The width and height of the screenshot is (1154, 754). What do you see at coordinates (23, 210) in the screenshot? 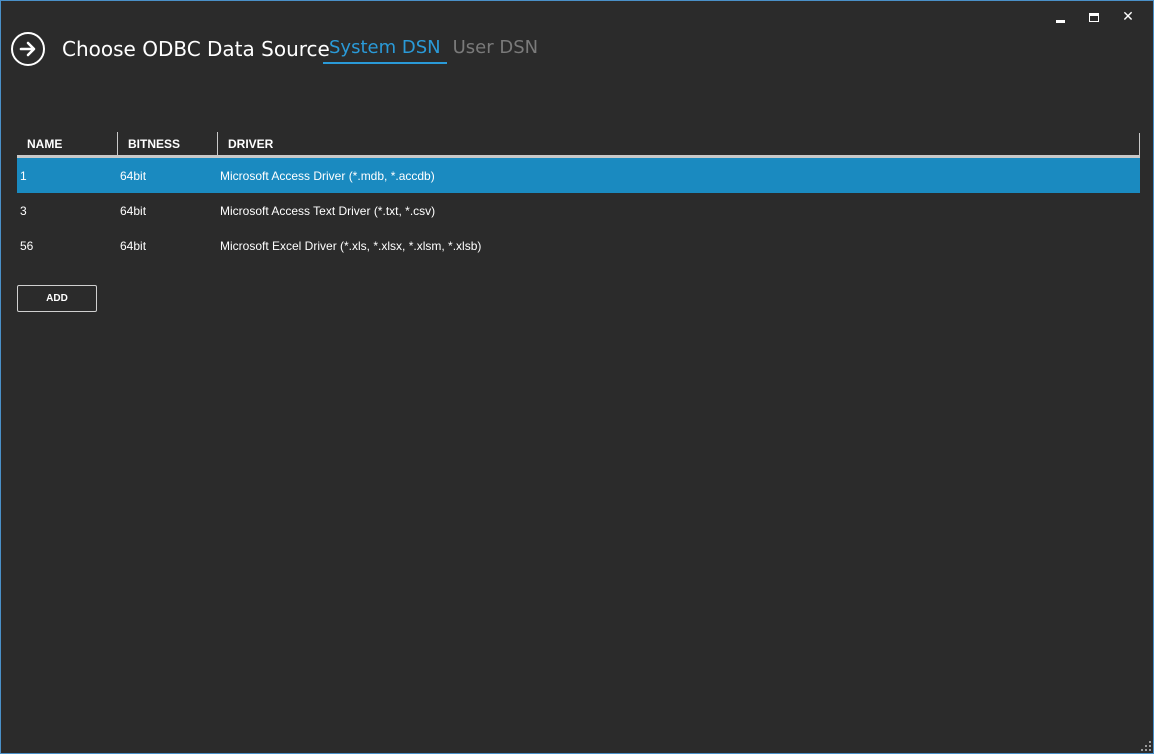
I see `cell-name: 3` at bounding box center [23, 210].